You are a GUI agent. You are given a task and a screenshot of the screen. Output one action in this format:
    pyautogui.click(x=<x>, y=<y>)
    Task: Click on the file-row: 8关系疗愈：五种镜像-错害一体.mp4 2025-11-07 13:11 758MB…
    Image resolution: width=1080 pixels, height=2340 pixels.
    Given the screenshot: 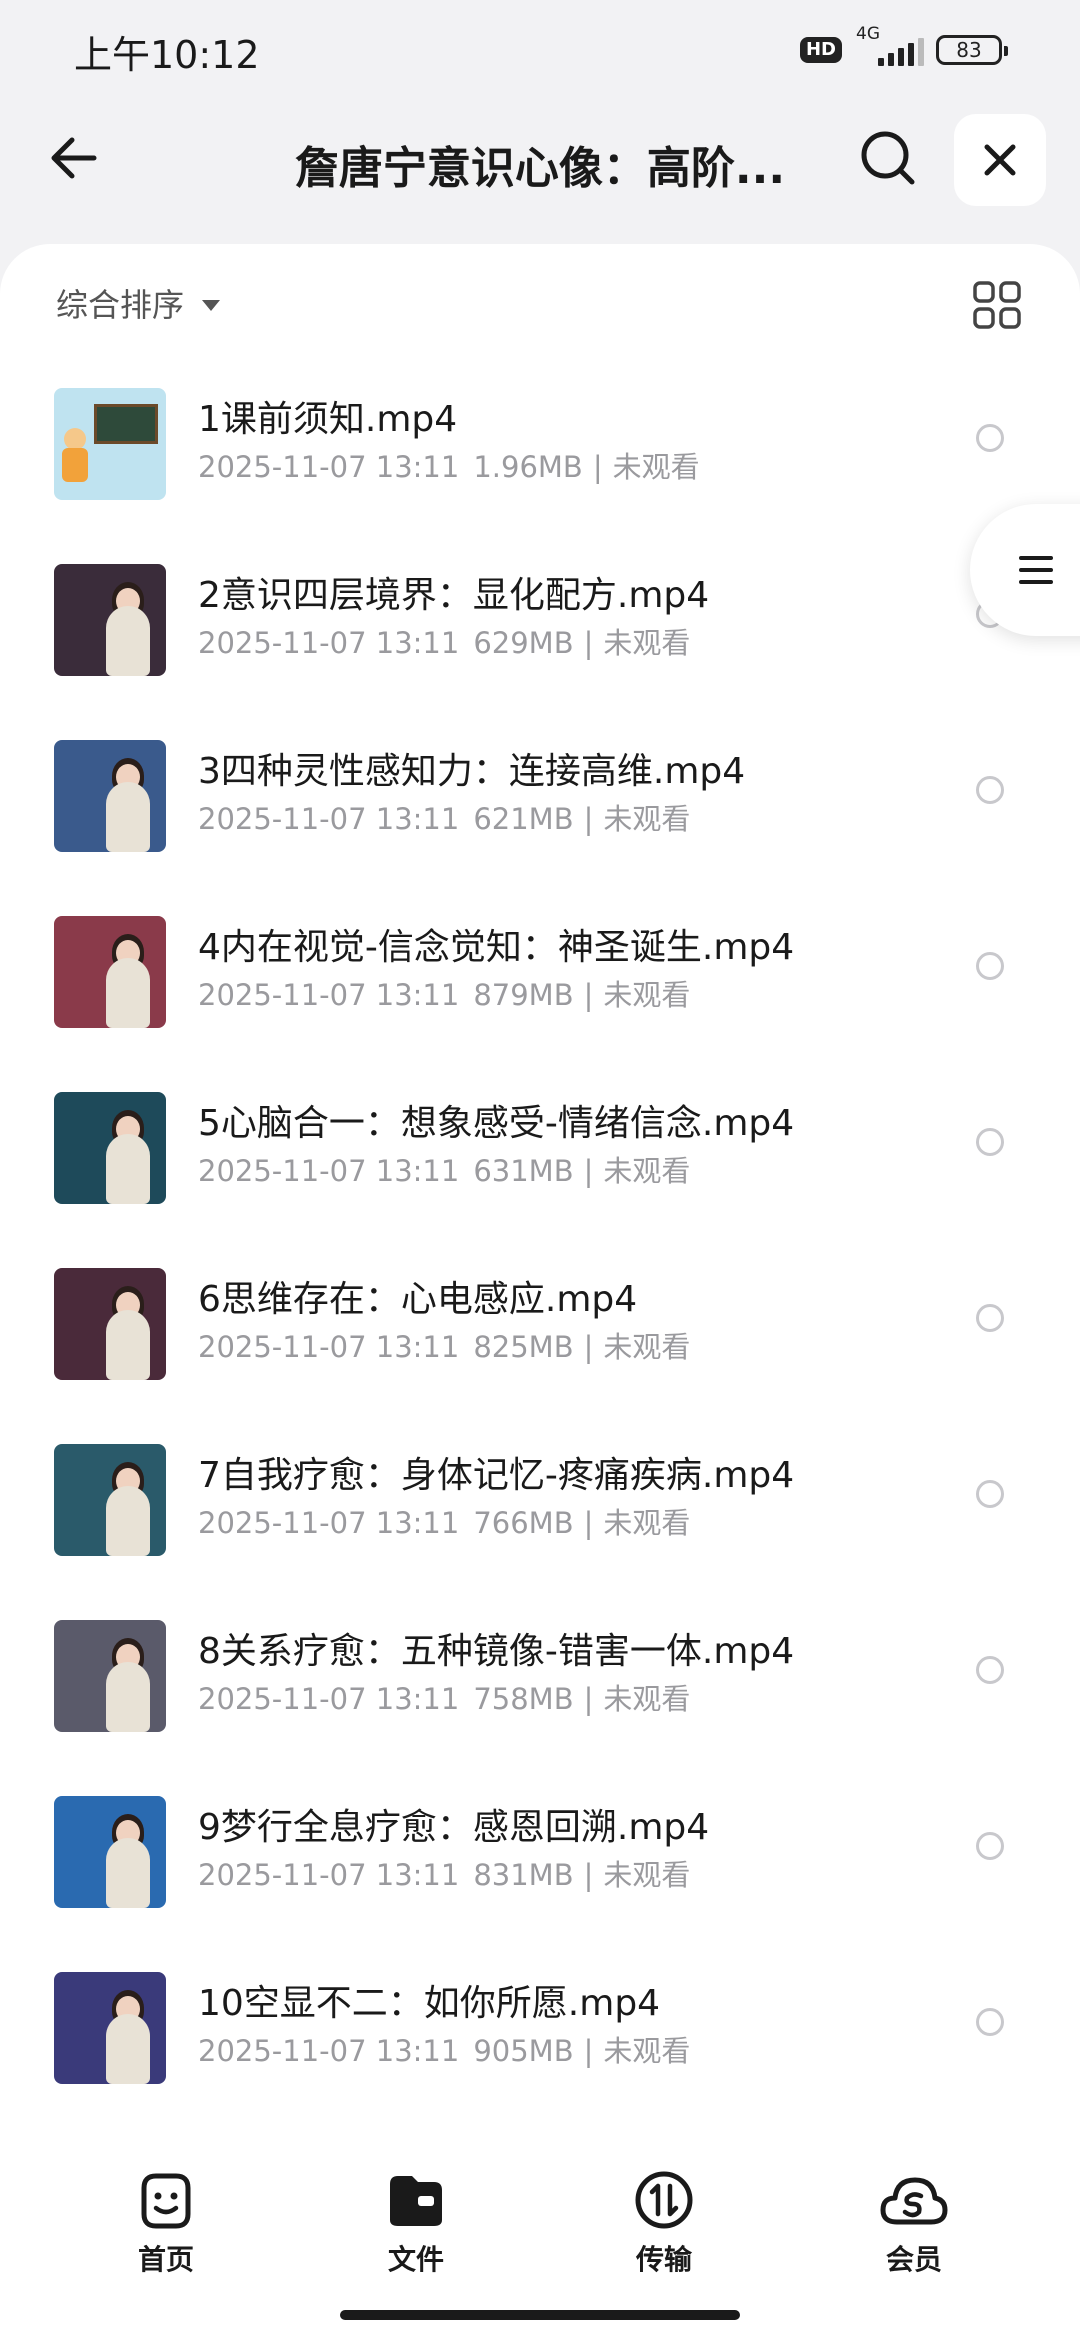 What is the action you would take?
    pyautogui.click(x=540, y=1694)
    